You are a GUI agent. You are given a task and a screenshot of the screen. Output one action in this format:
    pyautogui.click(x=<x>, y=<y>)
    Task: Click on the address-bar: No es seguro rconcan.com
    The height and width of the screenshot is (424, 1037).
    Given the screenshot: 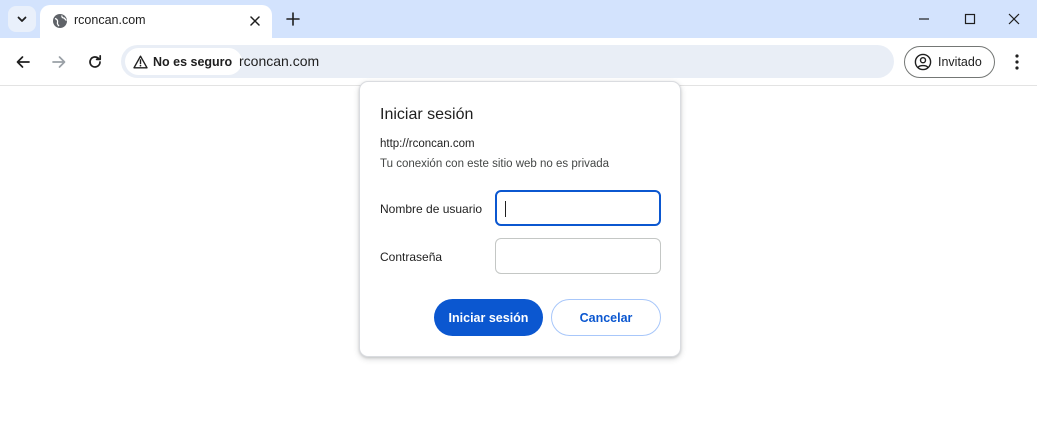 What is the action you would take?
    pyautogui.click(x=507, y=61)
    